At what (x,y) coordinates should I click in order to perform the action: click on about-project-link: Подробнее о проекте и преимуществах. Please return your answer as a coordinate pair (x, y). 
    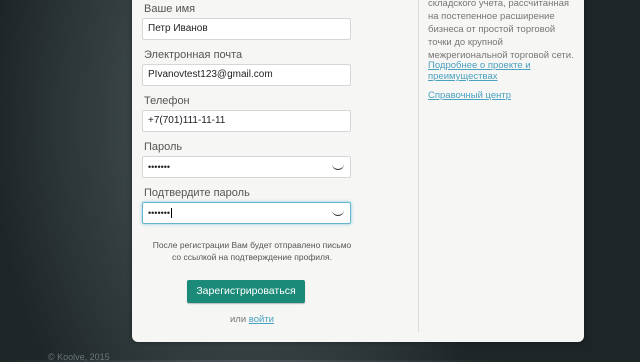
    Looking at the image, I should click on (503, 71).